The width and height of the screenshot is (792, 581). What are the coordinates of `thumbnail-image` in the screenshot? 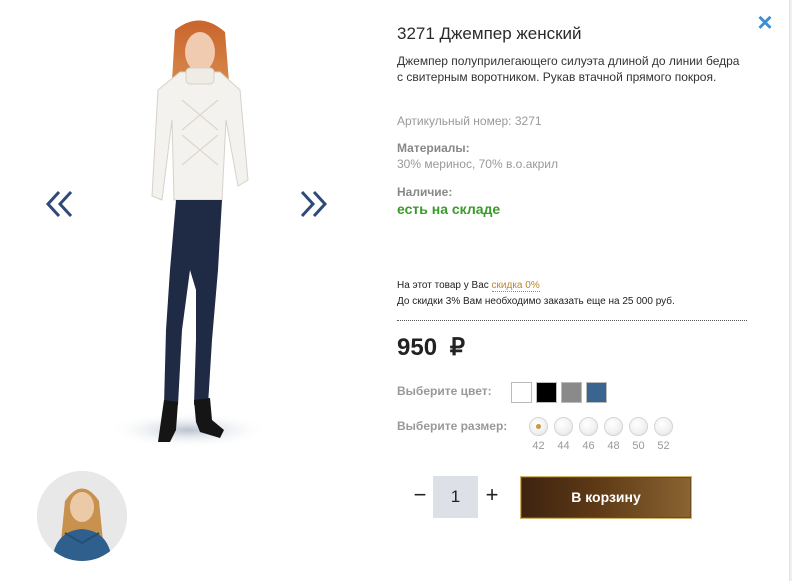 It's located at (82, 516).